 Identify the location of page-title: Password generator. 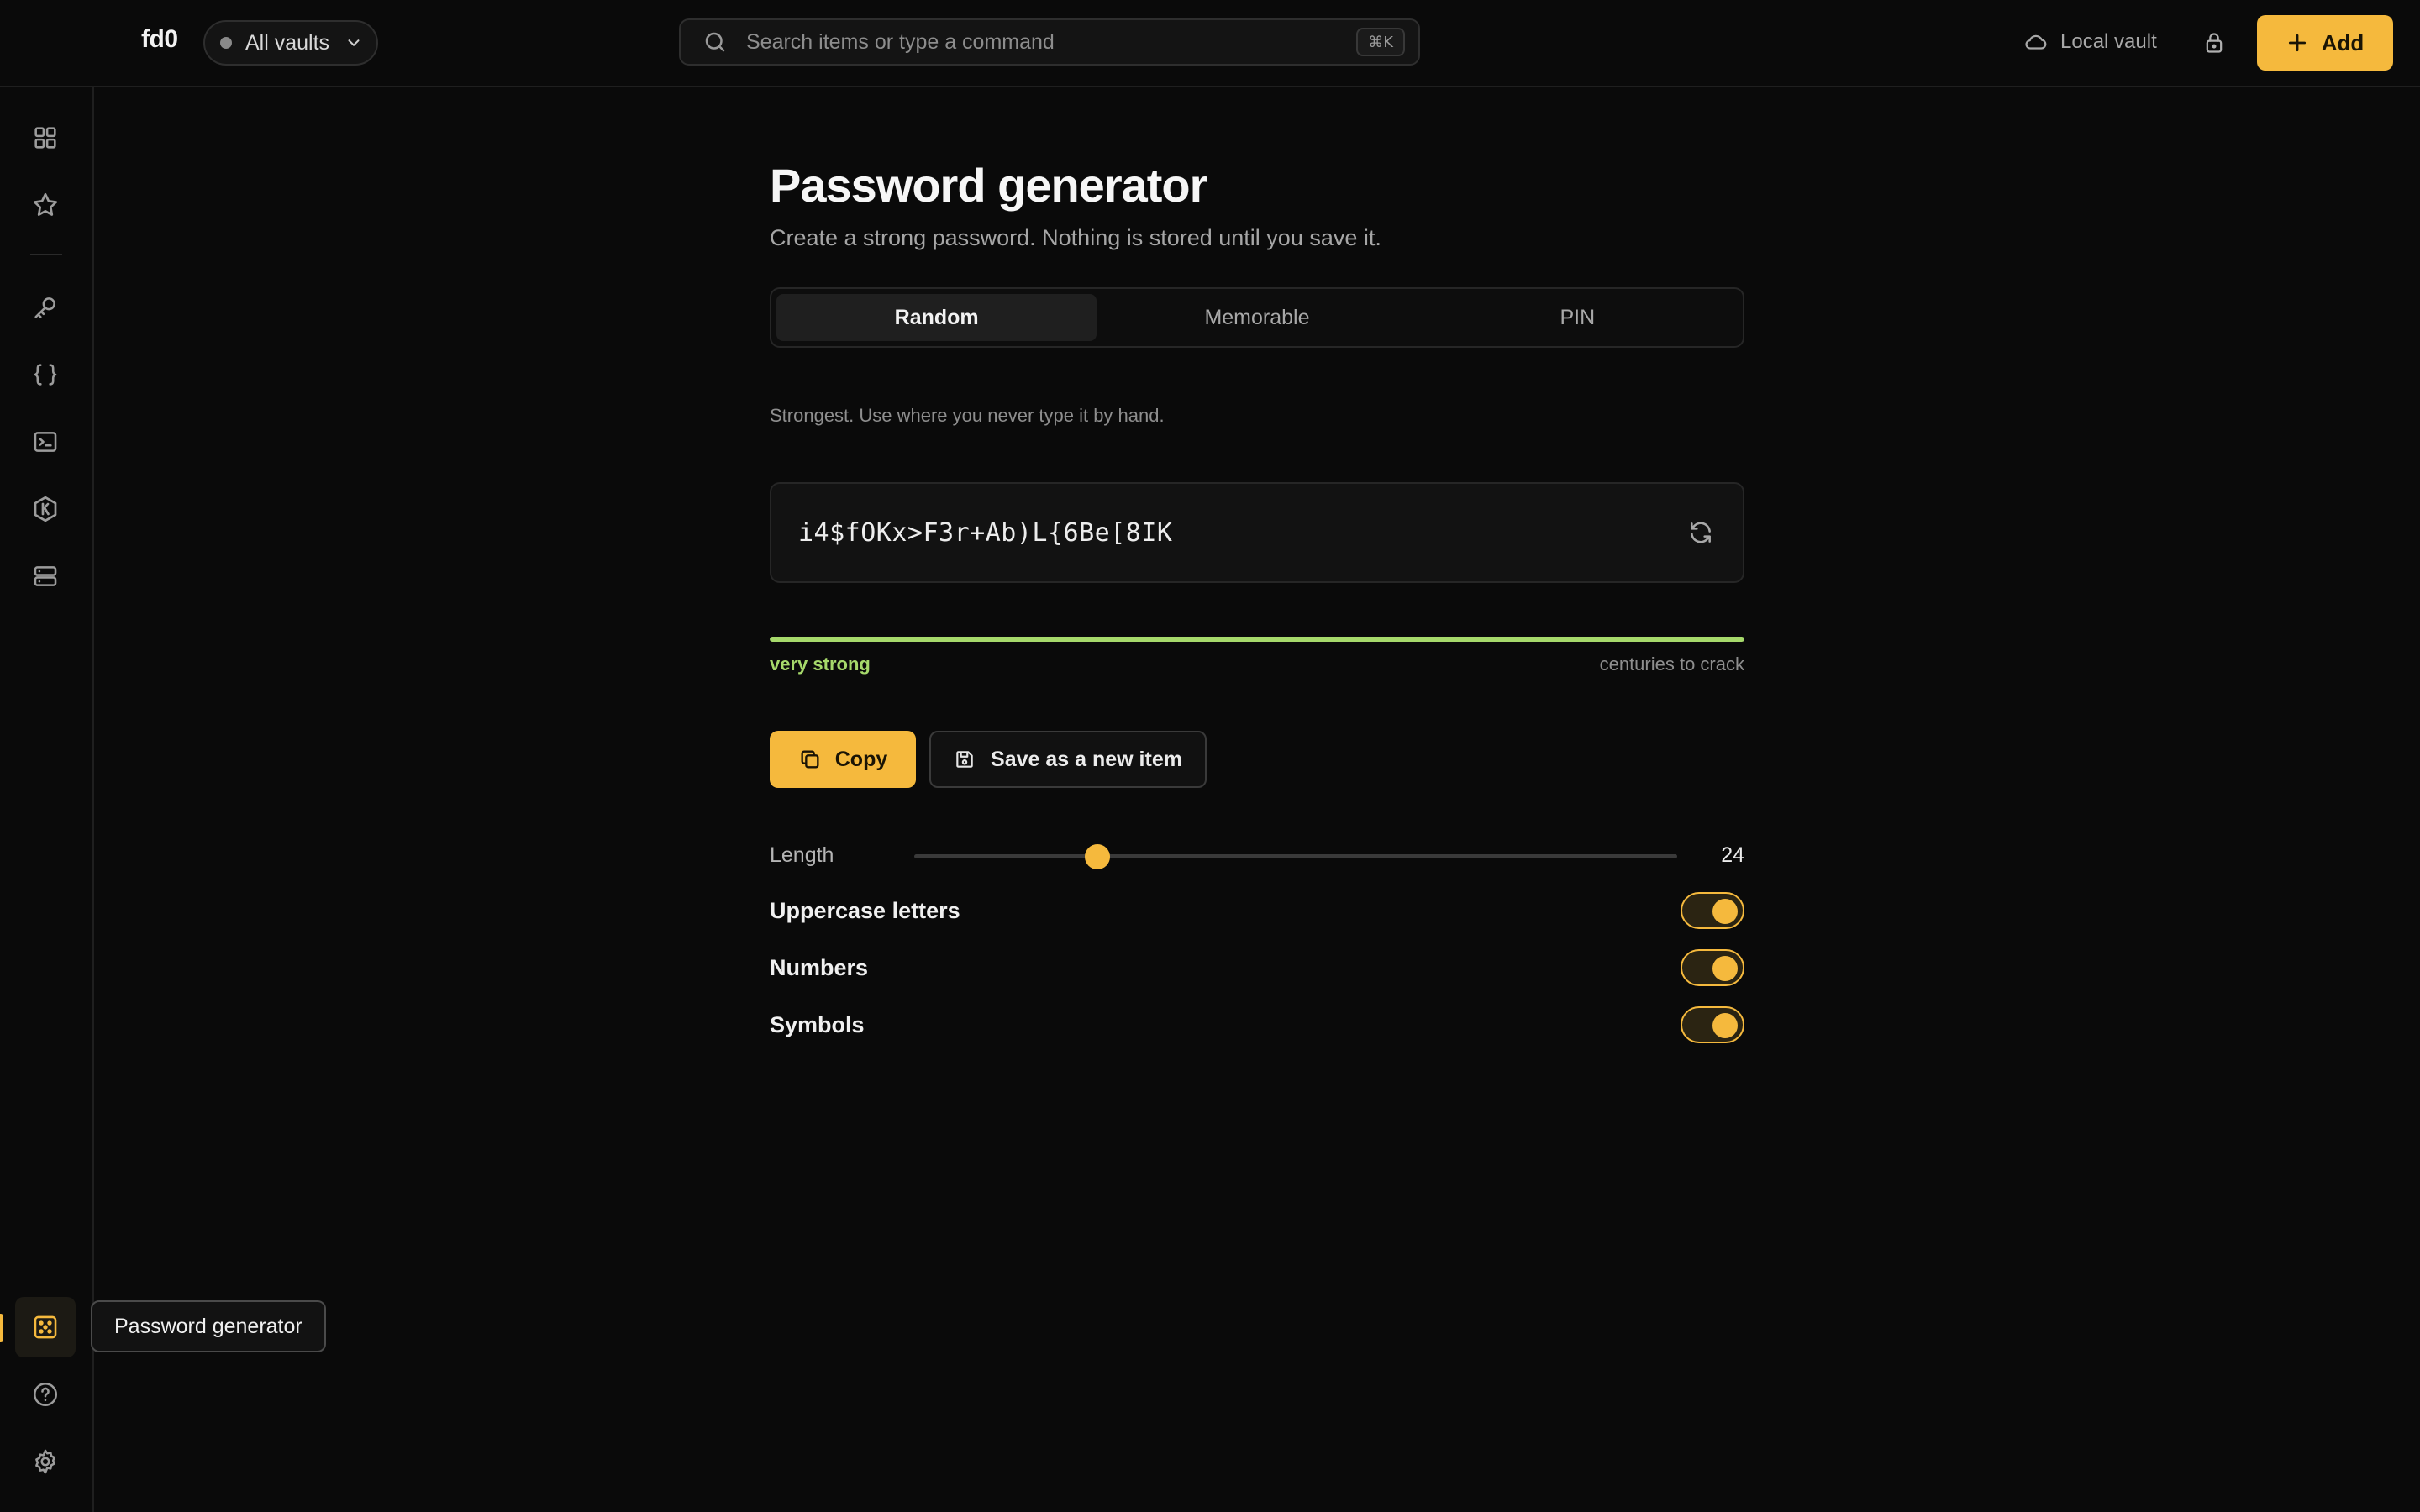
(989, 185).